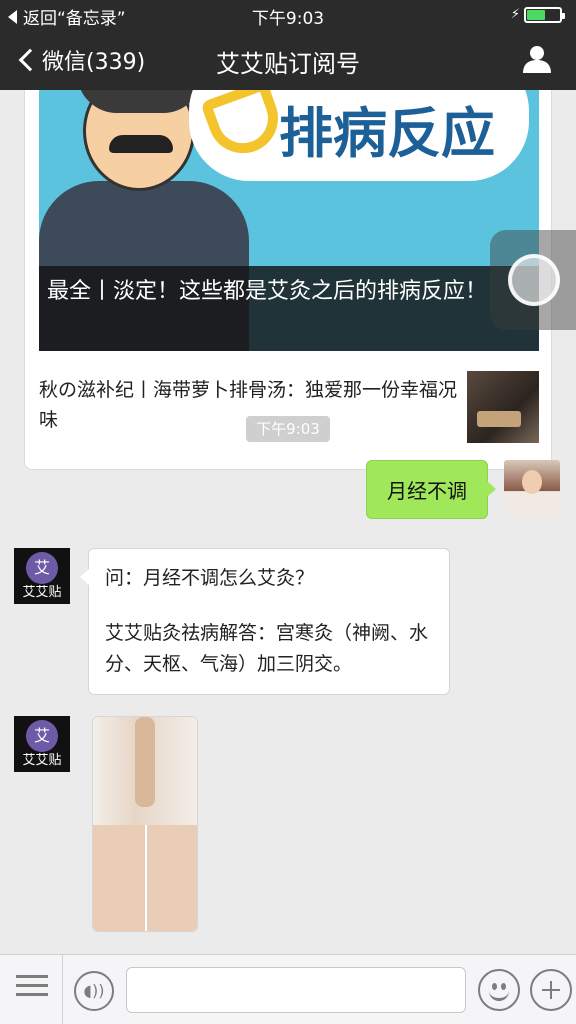 Image resolution: width=576 pixels, height=1024 pixels. Describe the element at coordinates (210, 578) in the screenshot. I see `question-text: 问：月经不调怎么艾灸？` at that location.